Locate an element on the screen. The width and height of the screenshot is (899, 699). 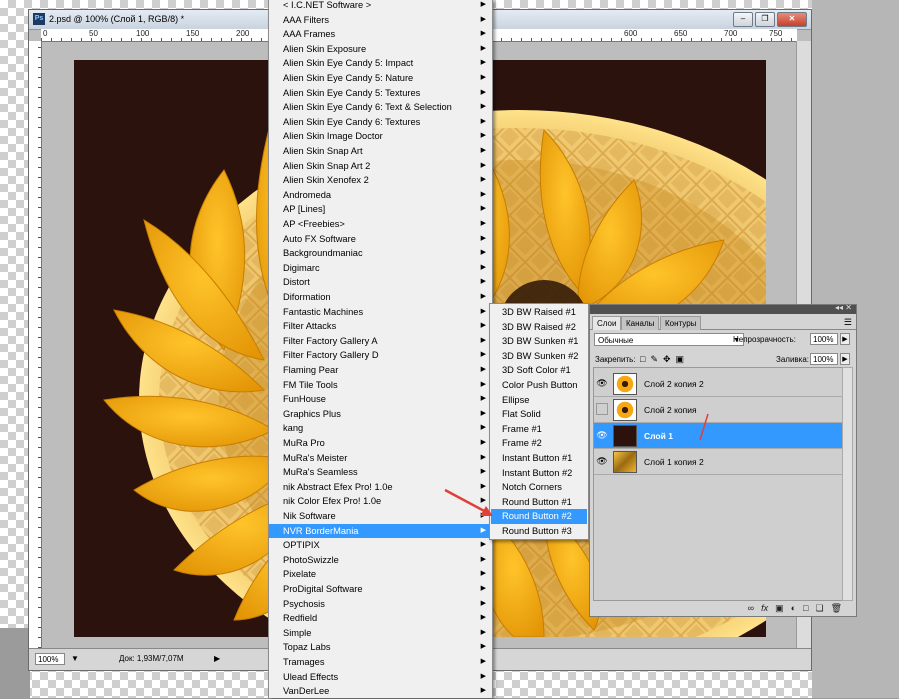
annotation-overlay is located at coordinates (576, 464).